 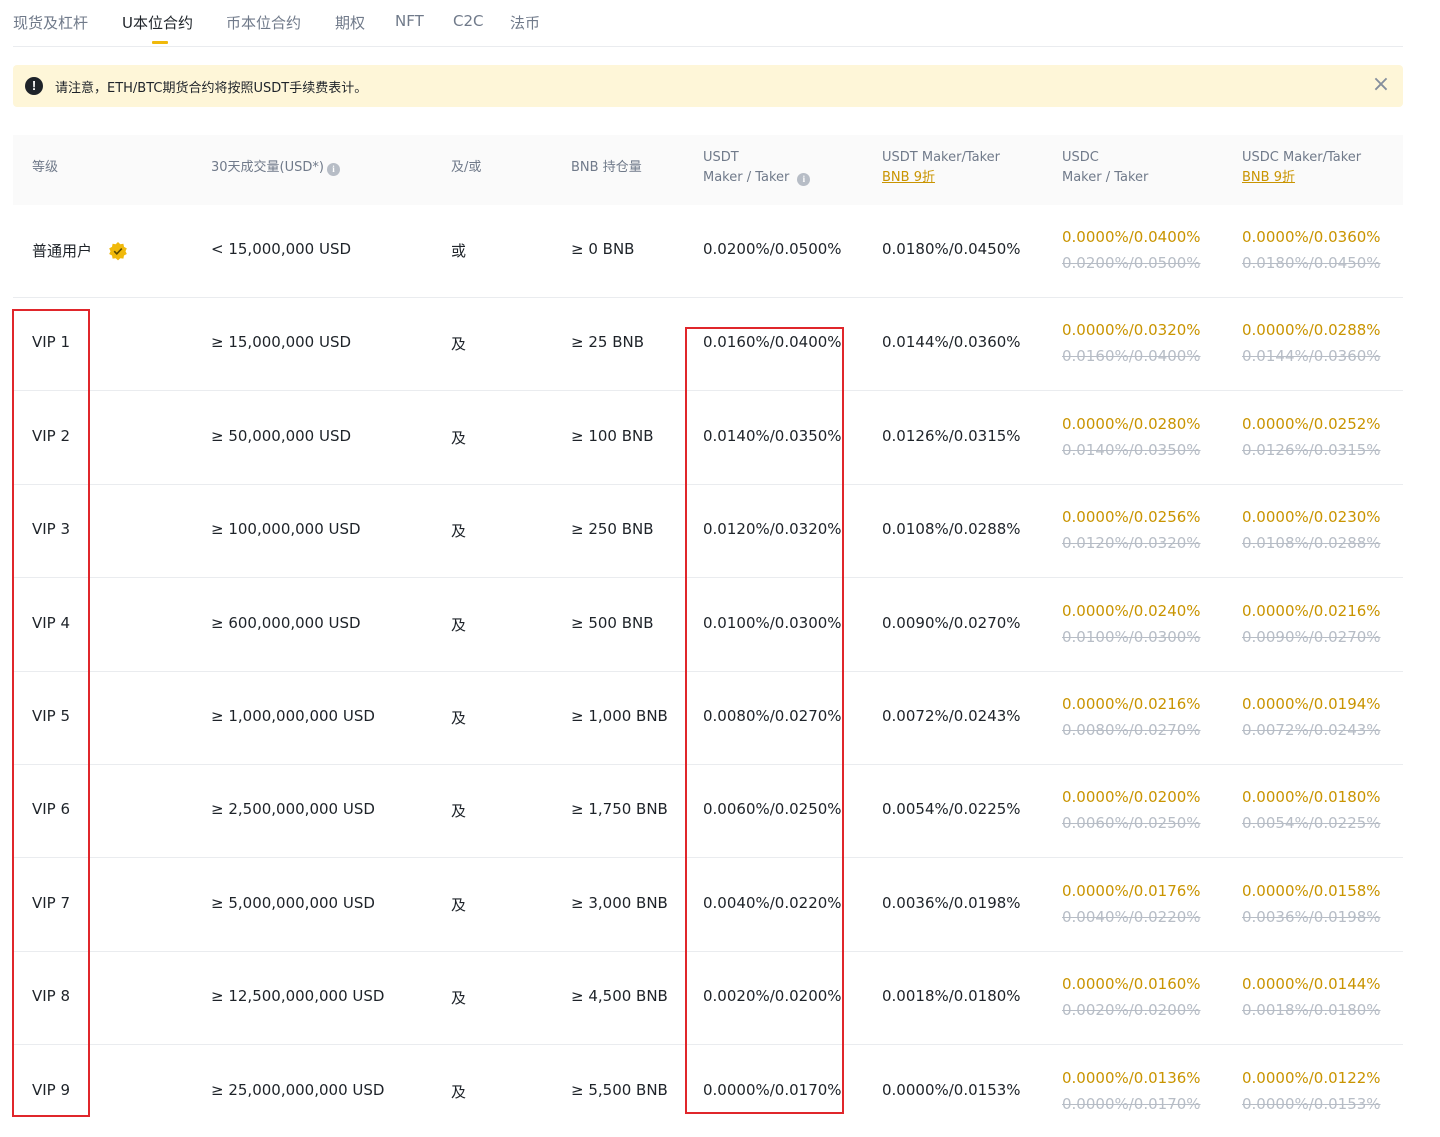 What do you see at coordinates (772, 249) in the screenshot?
I see `usdt-fee-cell: 0.0200%/0.0500%` at bounding box center [772, 249].